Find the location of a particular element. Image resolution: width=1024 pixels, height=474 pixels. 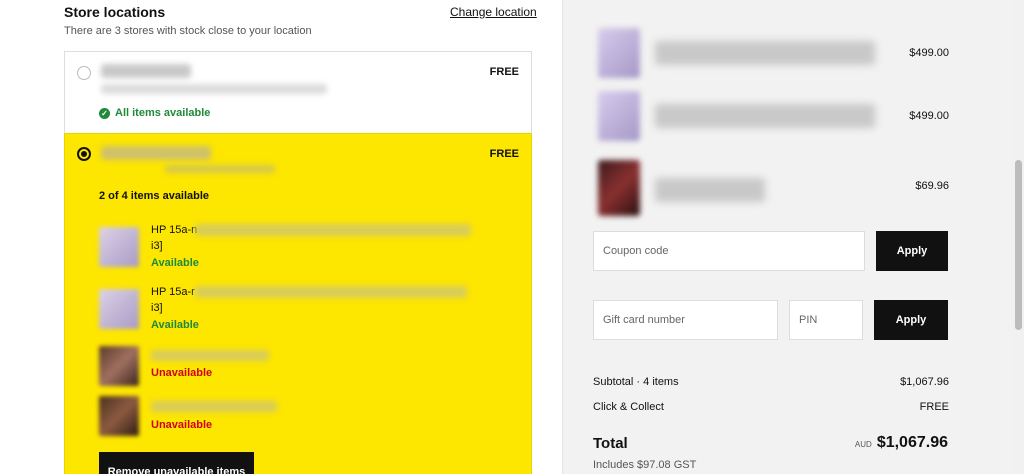

store-product-item: HP 15a-r i3] Available is located at coordinates (299, 309).